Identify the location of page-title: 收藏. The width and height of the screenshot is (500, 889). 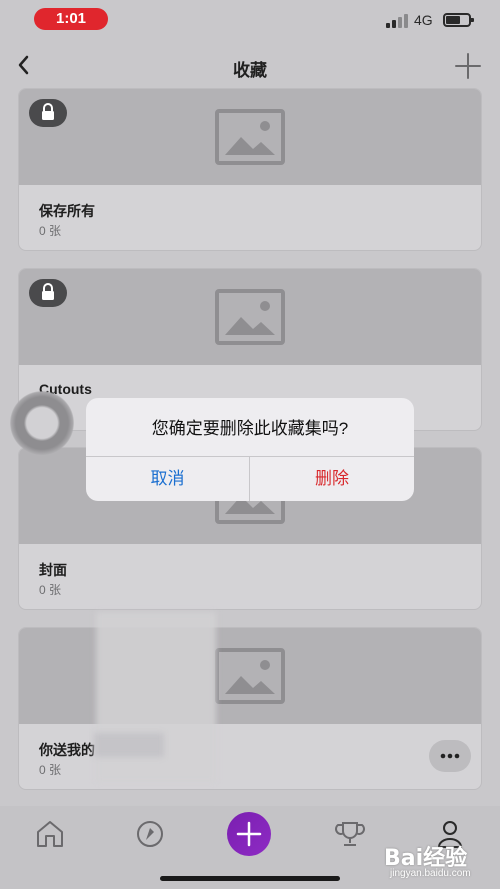
(250, 70).